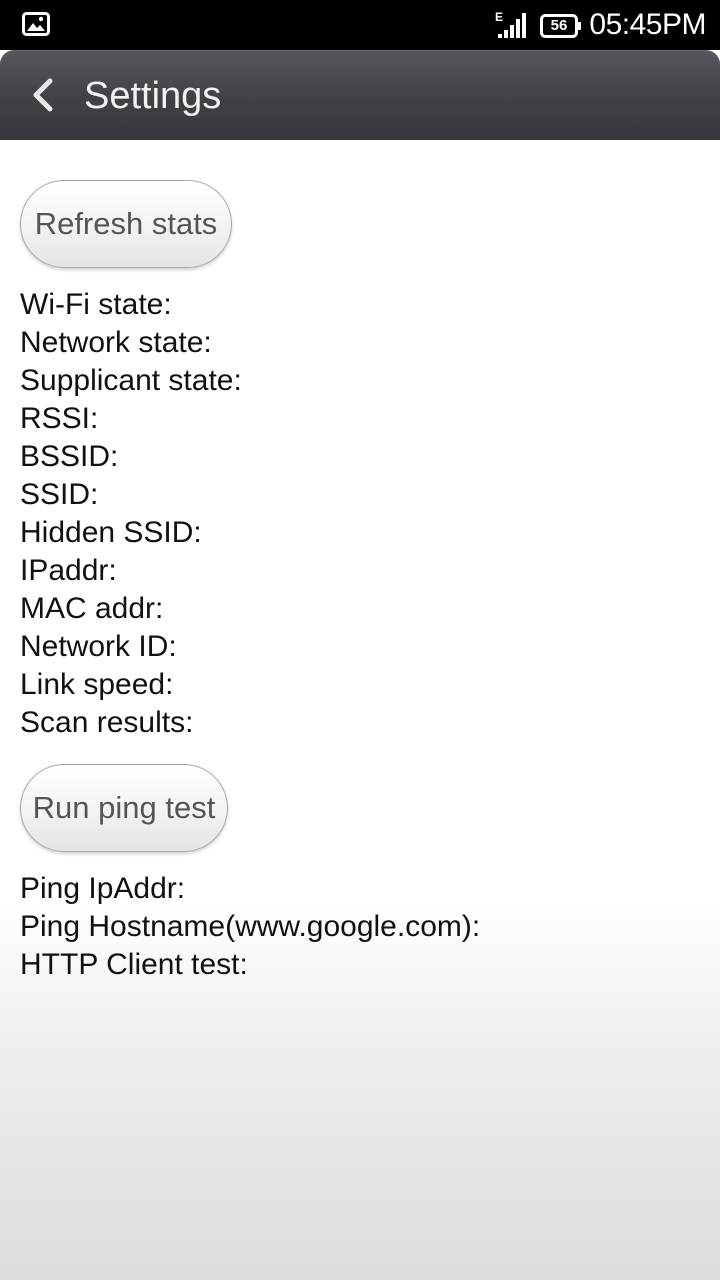  I want to click on stat-wifi-state: Wi-Fi state:, so click(96, 304).